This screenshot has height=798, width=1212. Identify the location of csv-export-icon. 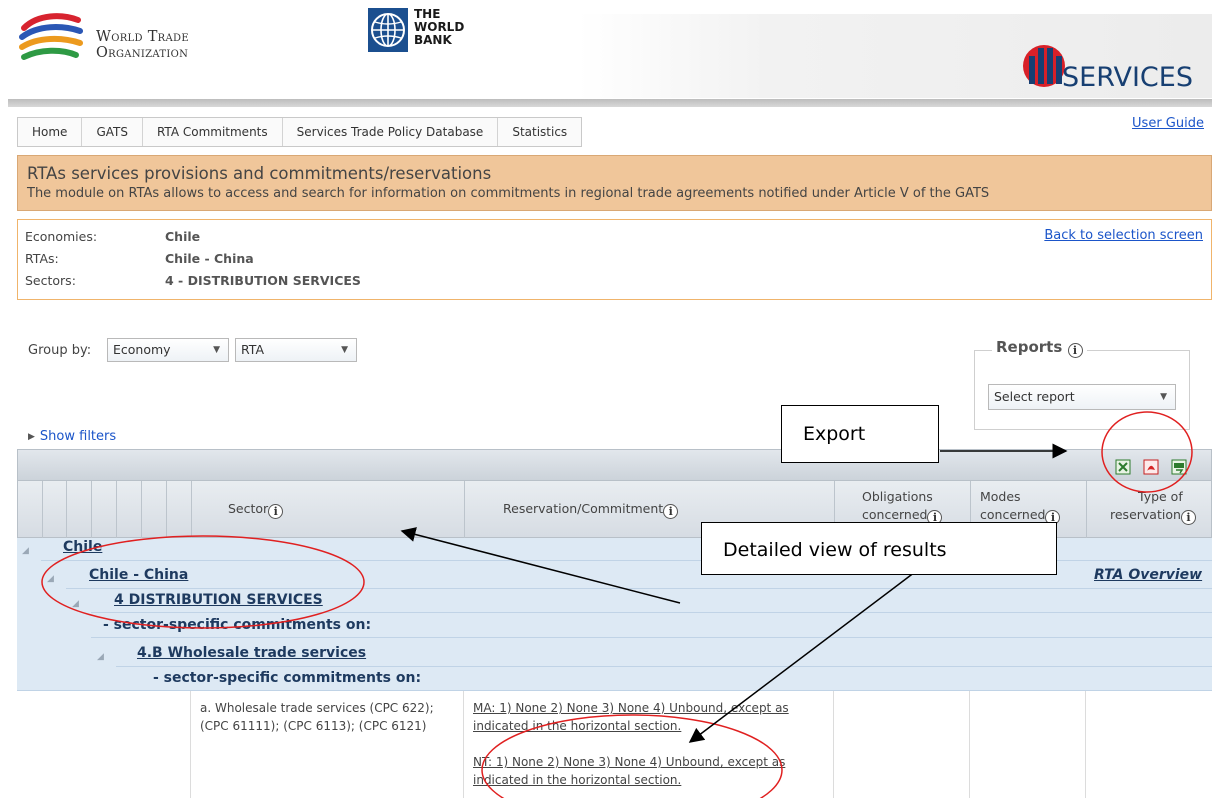
(1179, 467).